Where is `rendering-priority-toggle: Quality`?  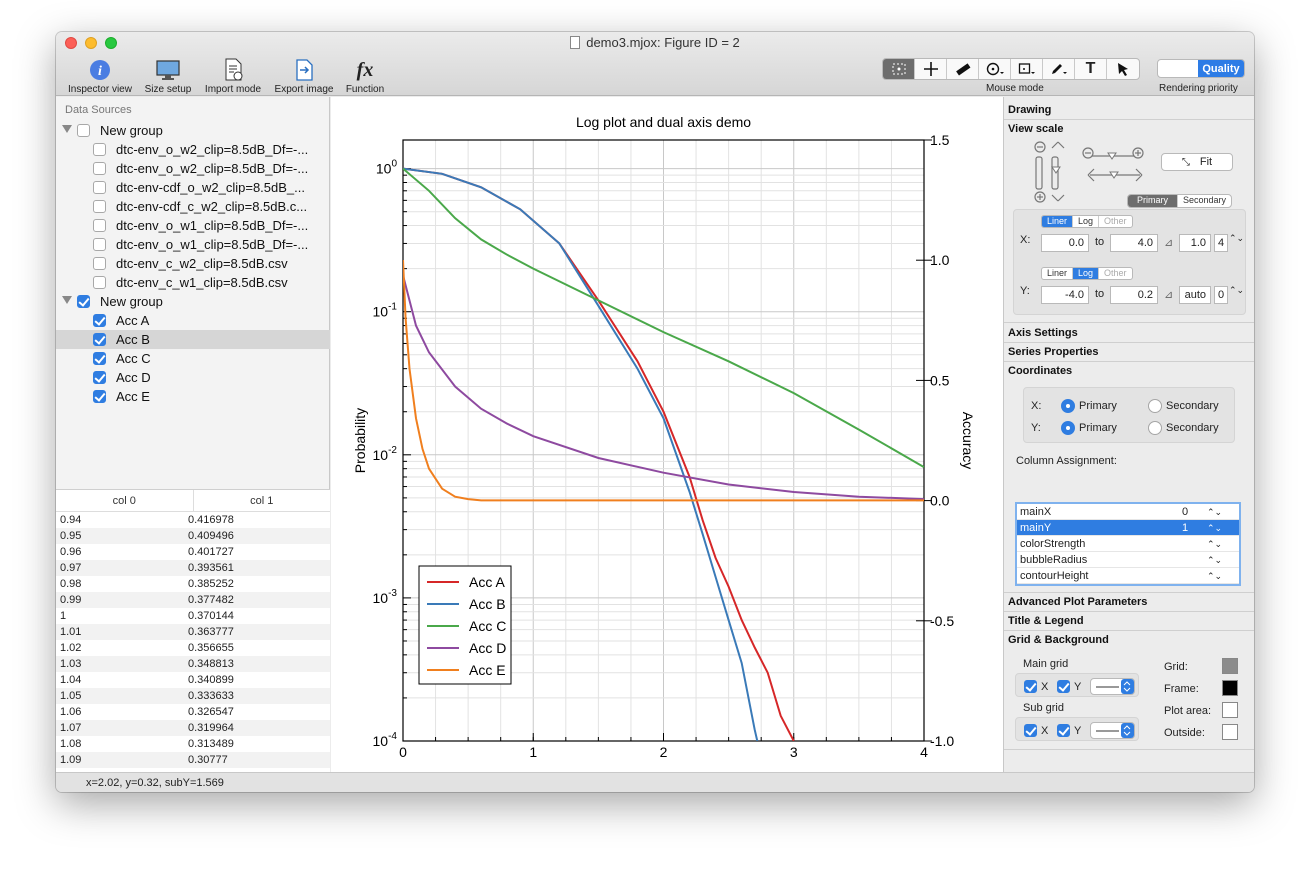 rendering-priority-toggle: Quality is located at coordinates (1201, 68).